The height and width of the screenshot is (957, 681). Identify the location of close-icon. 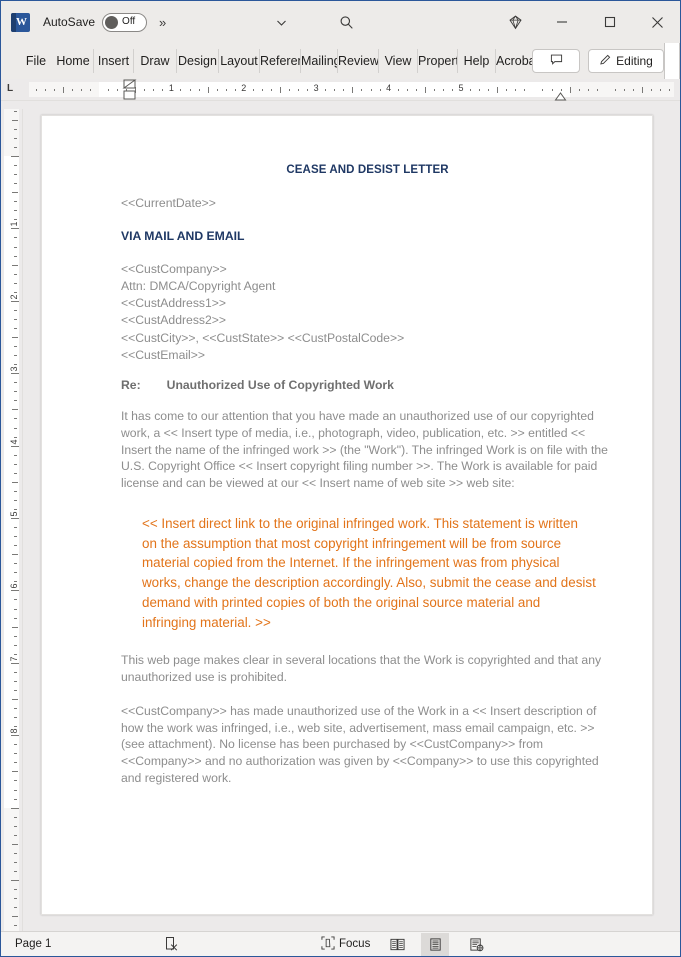
(657, 22).